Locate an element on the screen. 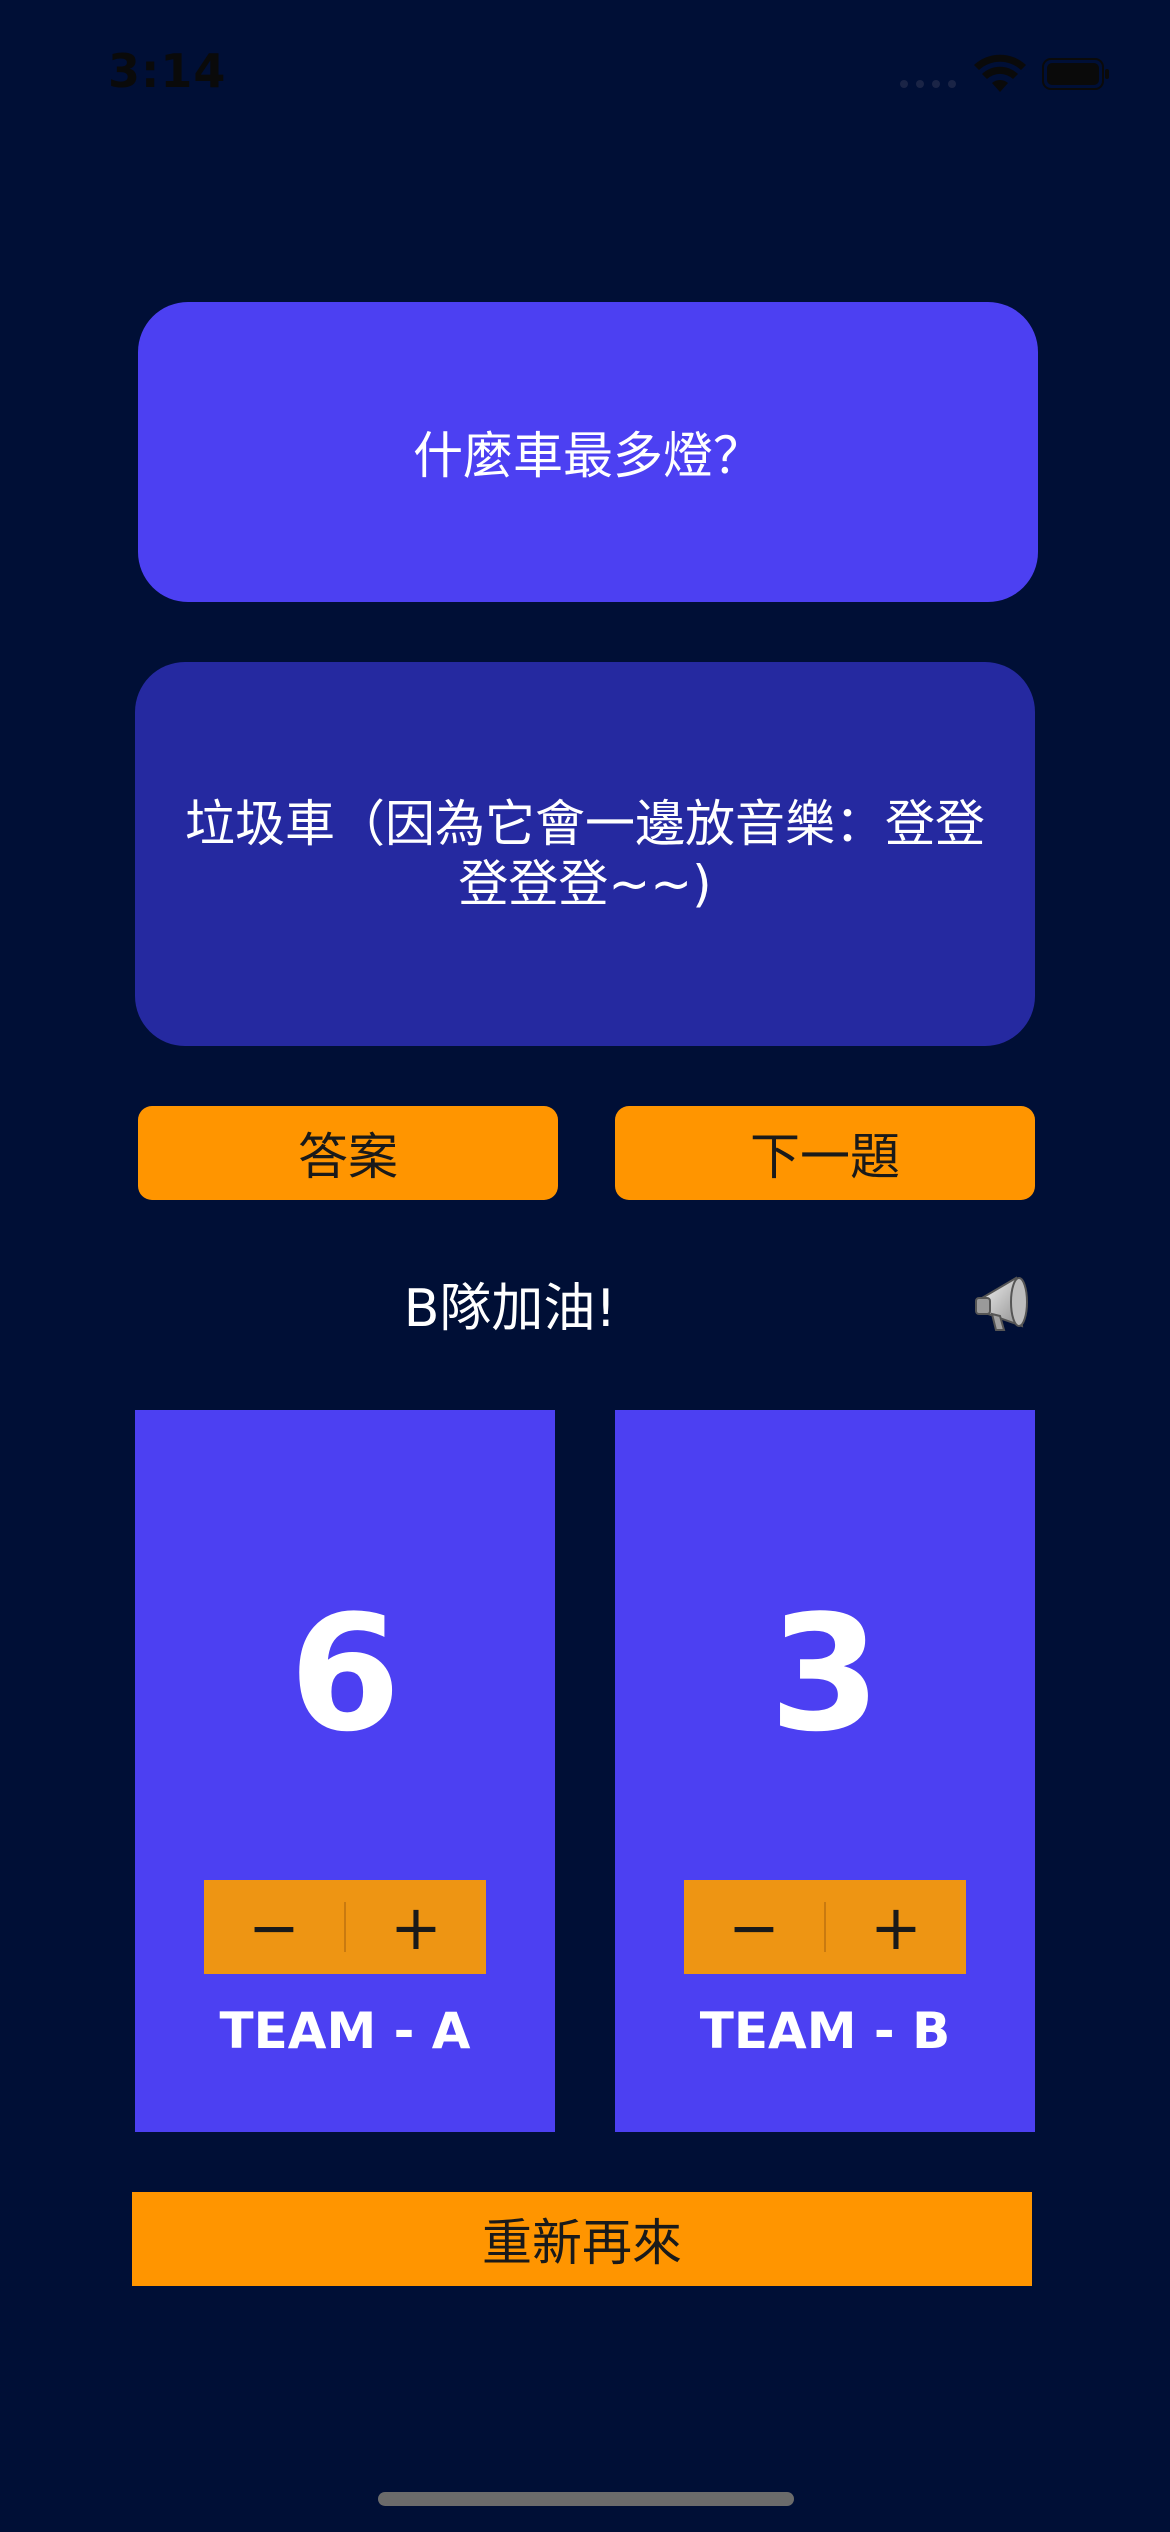 Image resolution: width=1170 pixels, height=2532 pixels. answer-text: 垃圾車（因為它會一邊放音樂：登登登登登~~) is located at coordinates (585, 854).